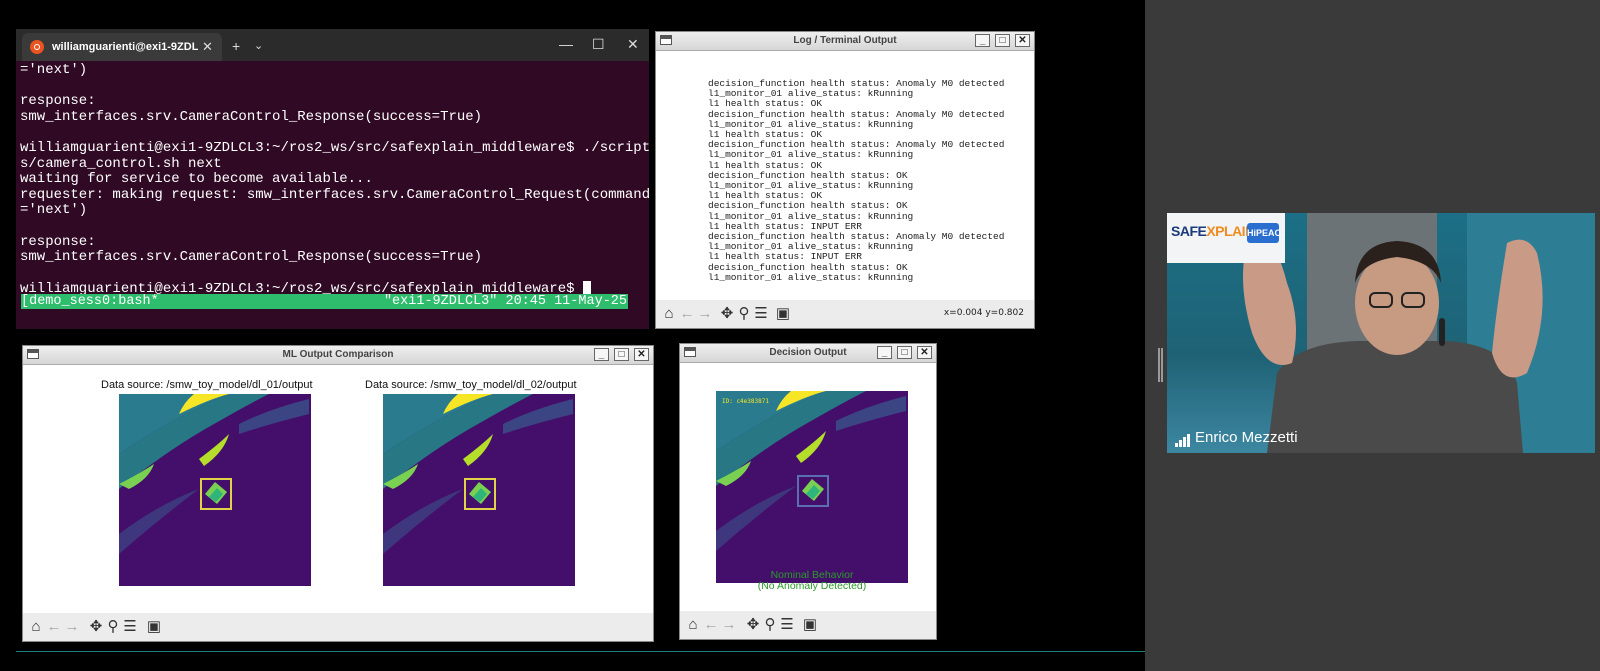  I want to click on decision-status-line2: (No Anomaly Detected), so click(812, 586).